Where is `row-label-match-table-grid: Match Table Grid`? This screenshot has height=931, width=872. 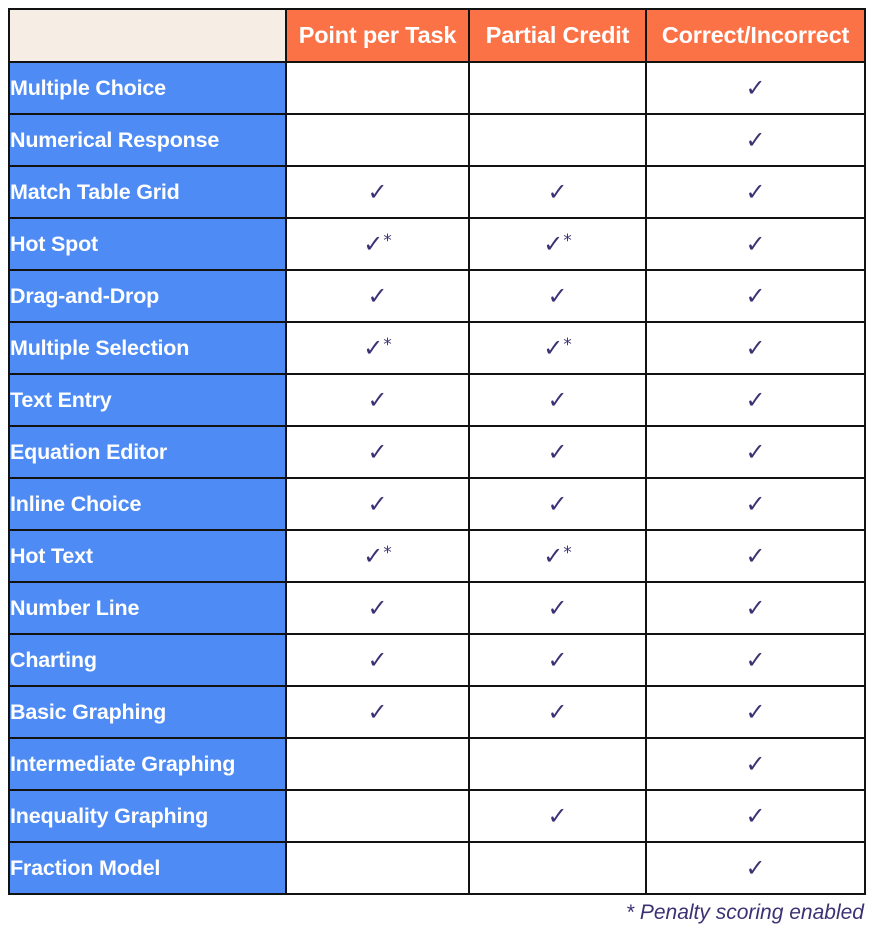
row-label-match-table-grid: Match Table Grid is located at coordinates (147, 192).